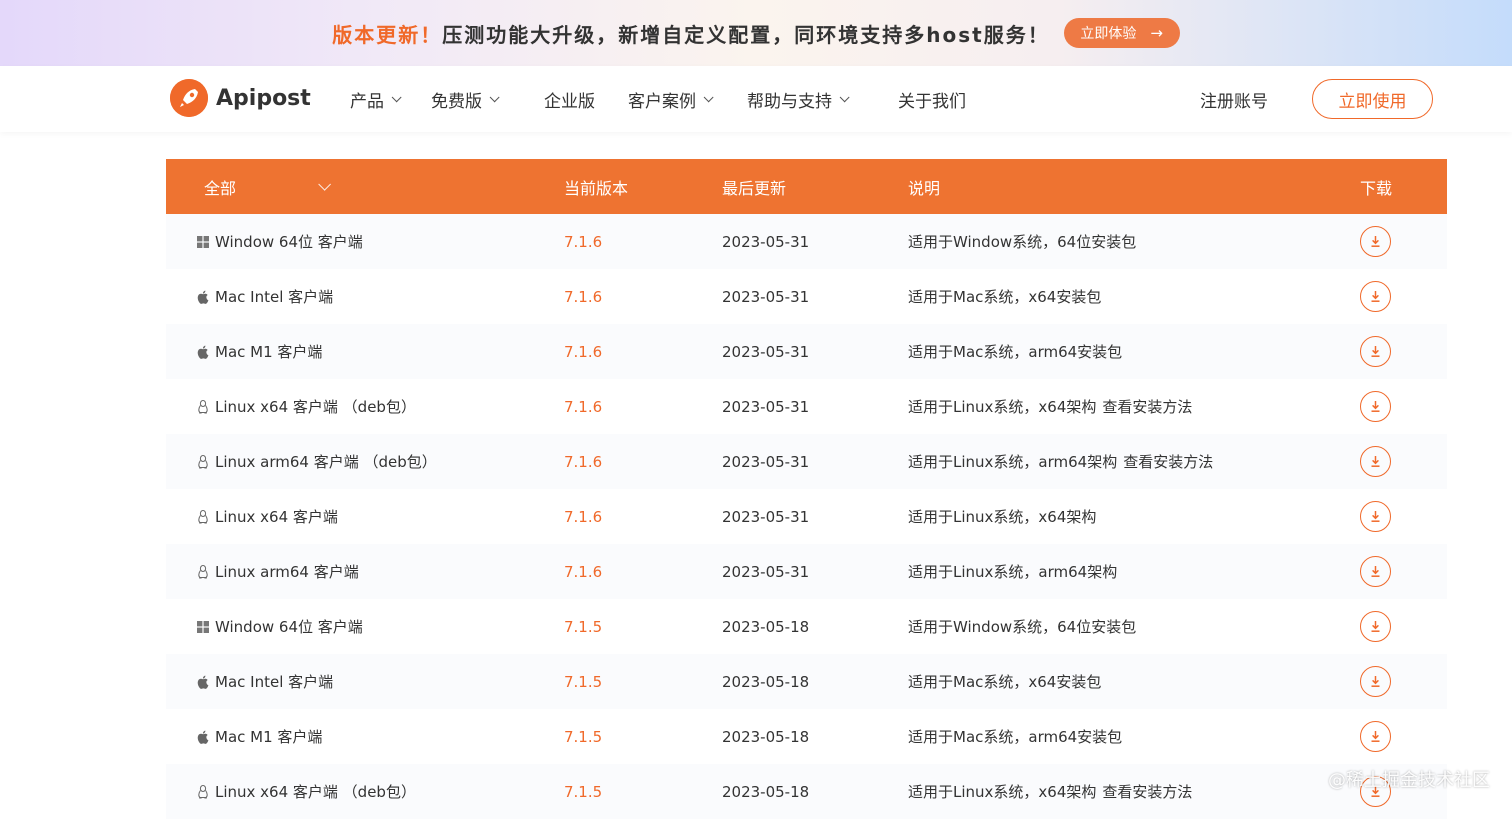 This screenshot has height=819, width=1512. What do you see at coordinates (1372, 99) in the screenshot?
I see `use-now-button: 立即使用` at bounding box center [1372, 99].